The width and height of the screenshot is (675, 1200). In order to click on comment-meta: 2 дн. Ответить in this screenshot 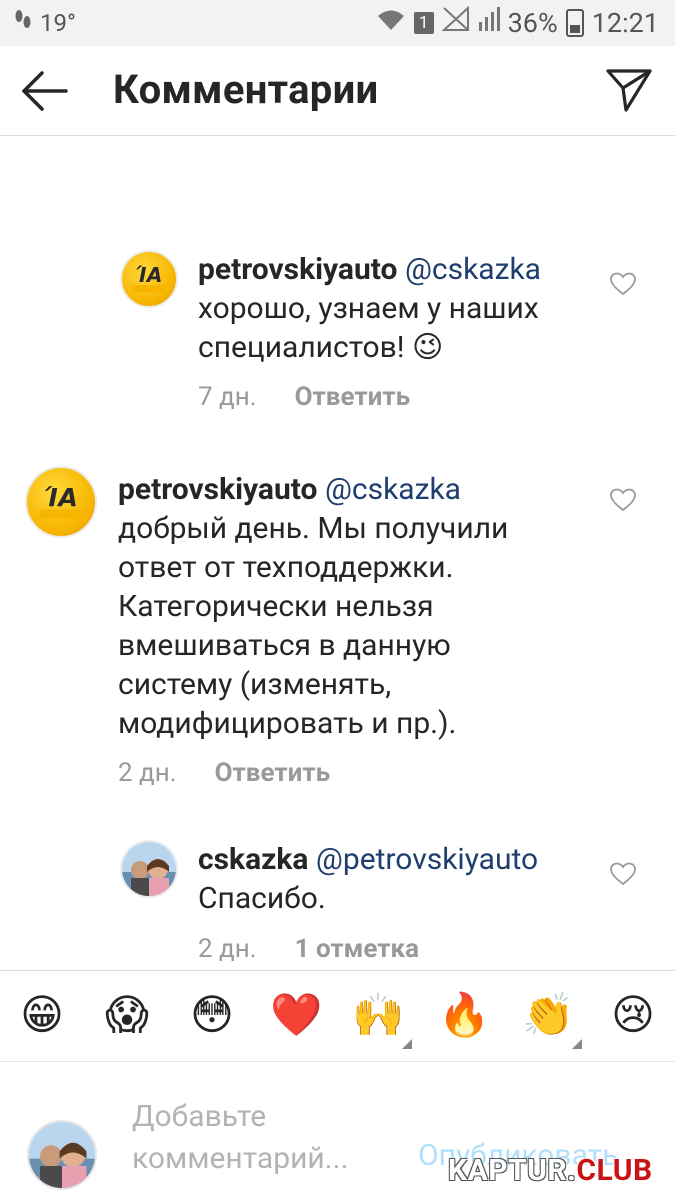, I will do `click(224, 773)`.